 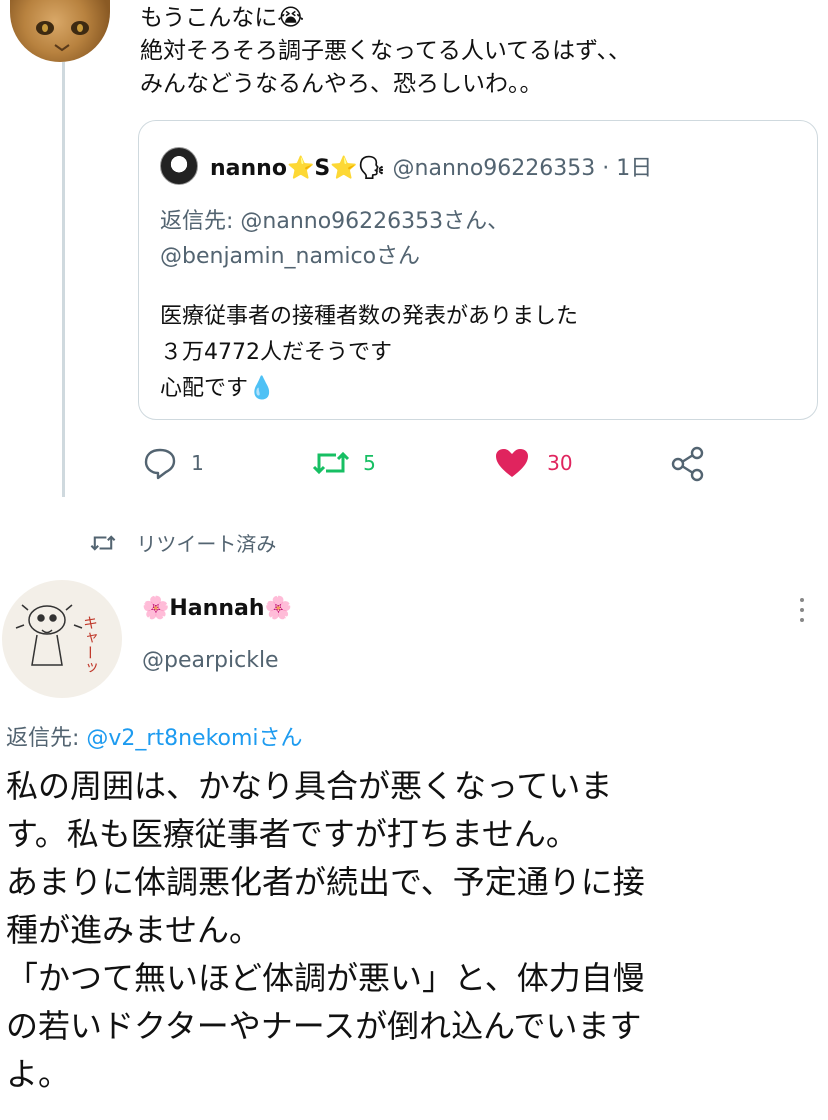 I want to click on quote-body-line: 医療従事者の接種者数の発表がありました, so click(x=369, y=316).